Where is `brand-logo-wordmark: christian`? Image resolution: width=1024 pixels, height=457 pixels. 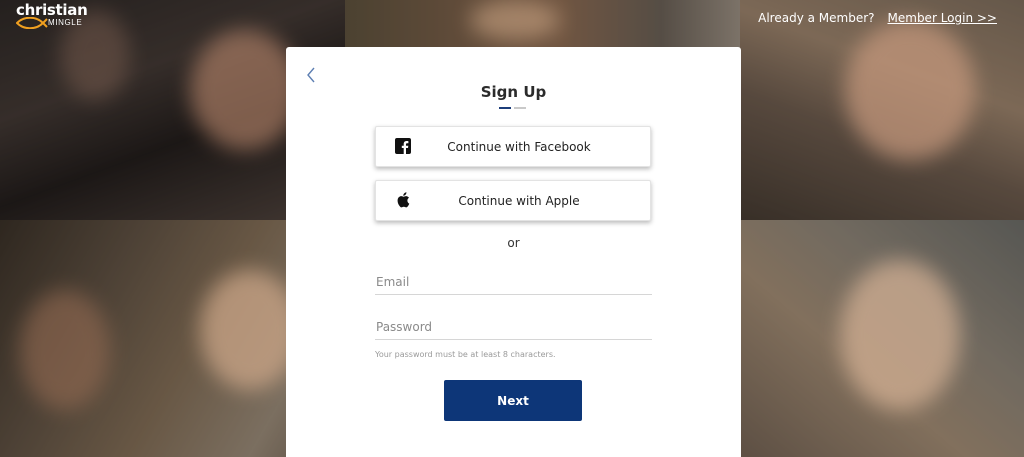 brand-logo-wordmark: christian is located at coordinates (52, 10).